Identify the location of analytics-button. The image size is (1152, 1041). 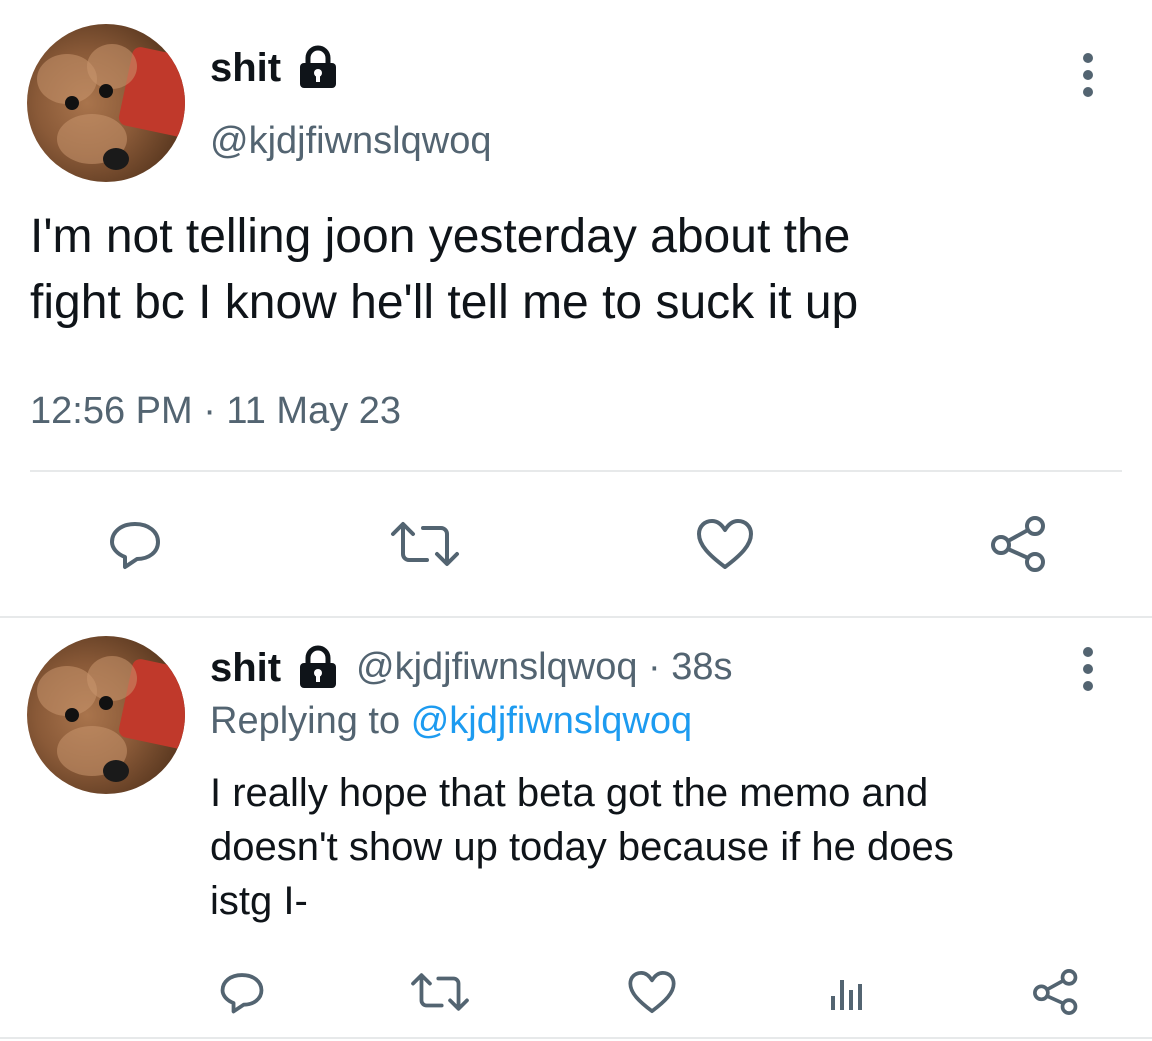
(846, 992).